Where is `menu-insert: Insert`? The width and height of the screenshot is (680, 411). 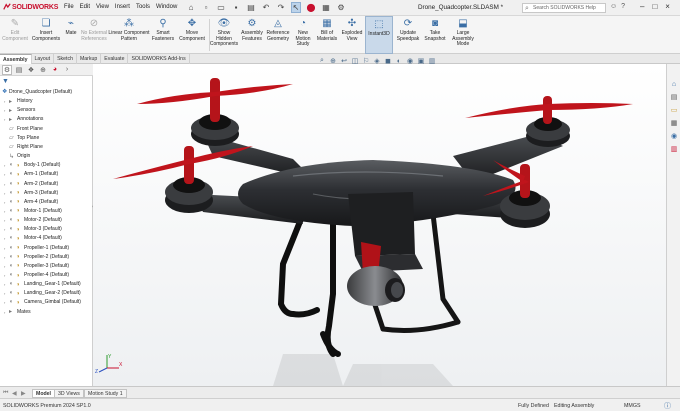 menu-insert: Insert is located at coordinates (122, 7).